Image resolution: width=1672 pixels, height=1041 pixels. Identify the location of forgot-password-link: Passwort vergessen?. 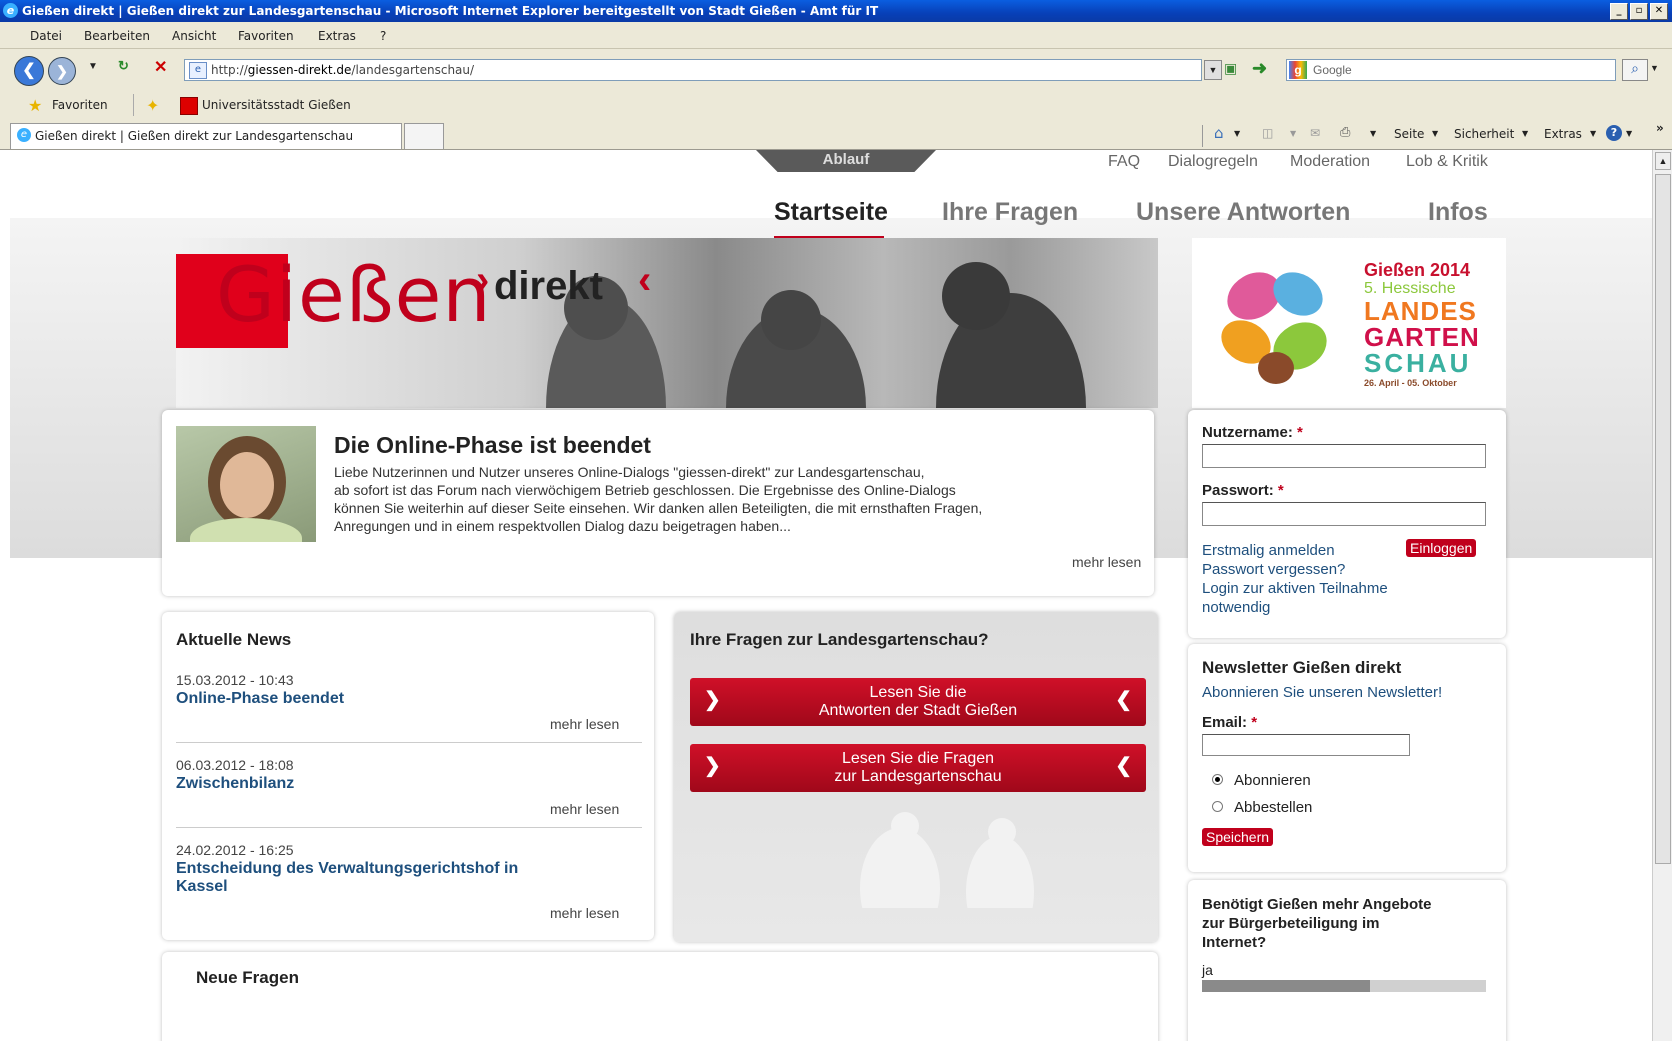
(1273, 569).